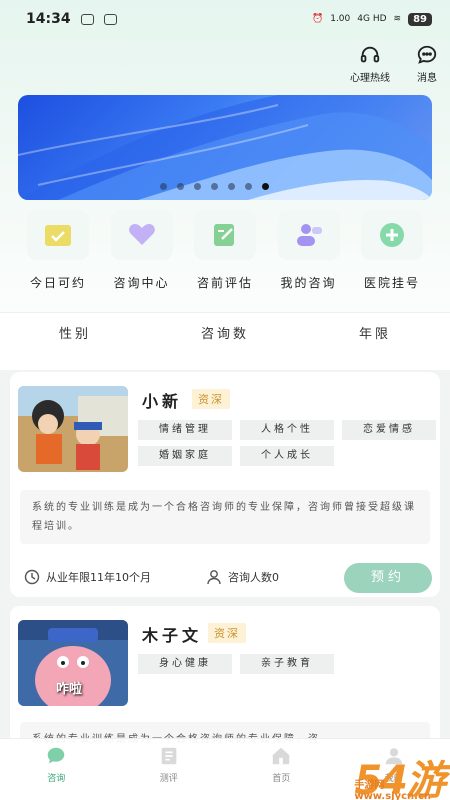 The width and height of the screenshot is (450, 800). Describe the element at coordinates (56, 779) in the screenshot. I see `tab-label: 咨询` at that location.